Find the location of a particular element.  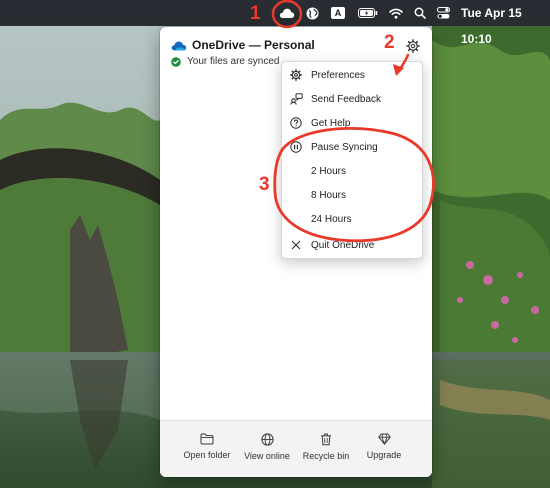

menu-item-pause-24-hours: 24 Hours is located at coordinates (352, 219).